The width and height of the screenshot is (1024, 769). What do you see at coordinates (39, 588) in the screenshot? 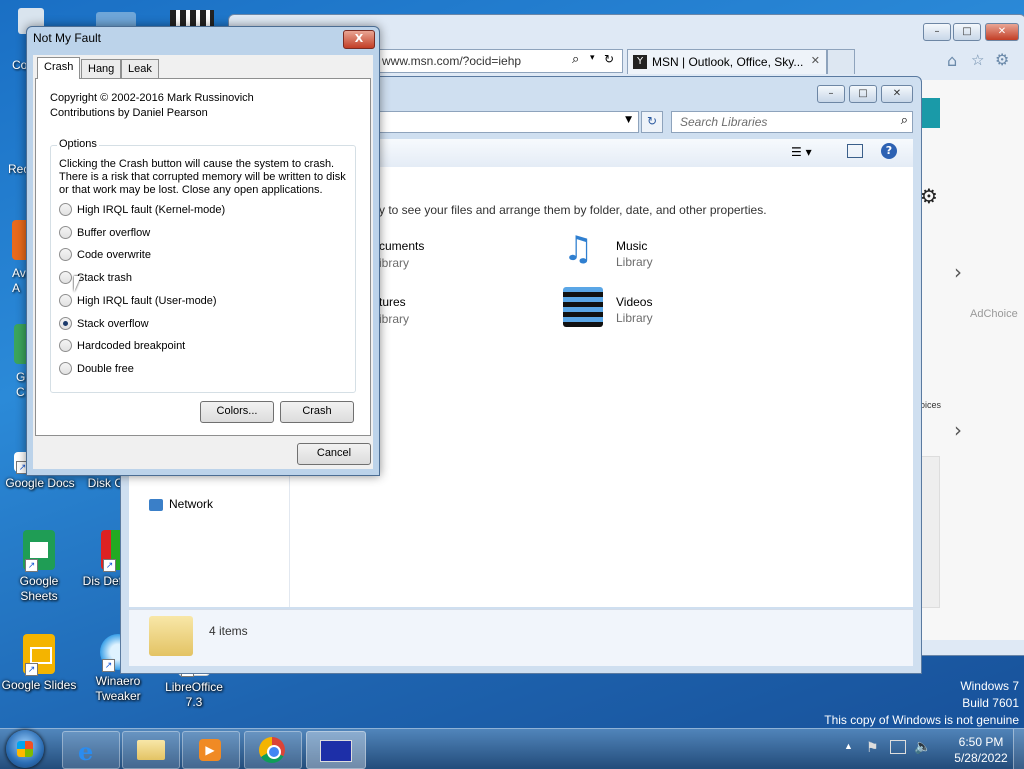
I see `desktop-icon-label: Google Sheets` at bounding box center [39, 588].